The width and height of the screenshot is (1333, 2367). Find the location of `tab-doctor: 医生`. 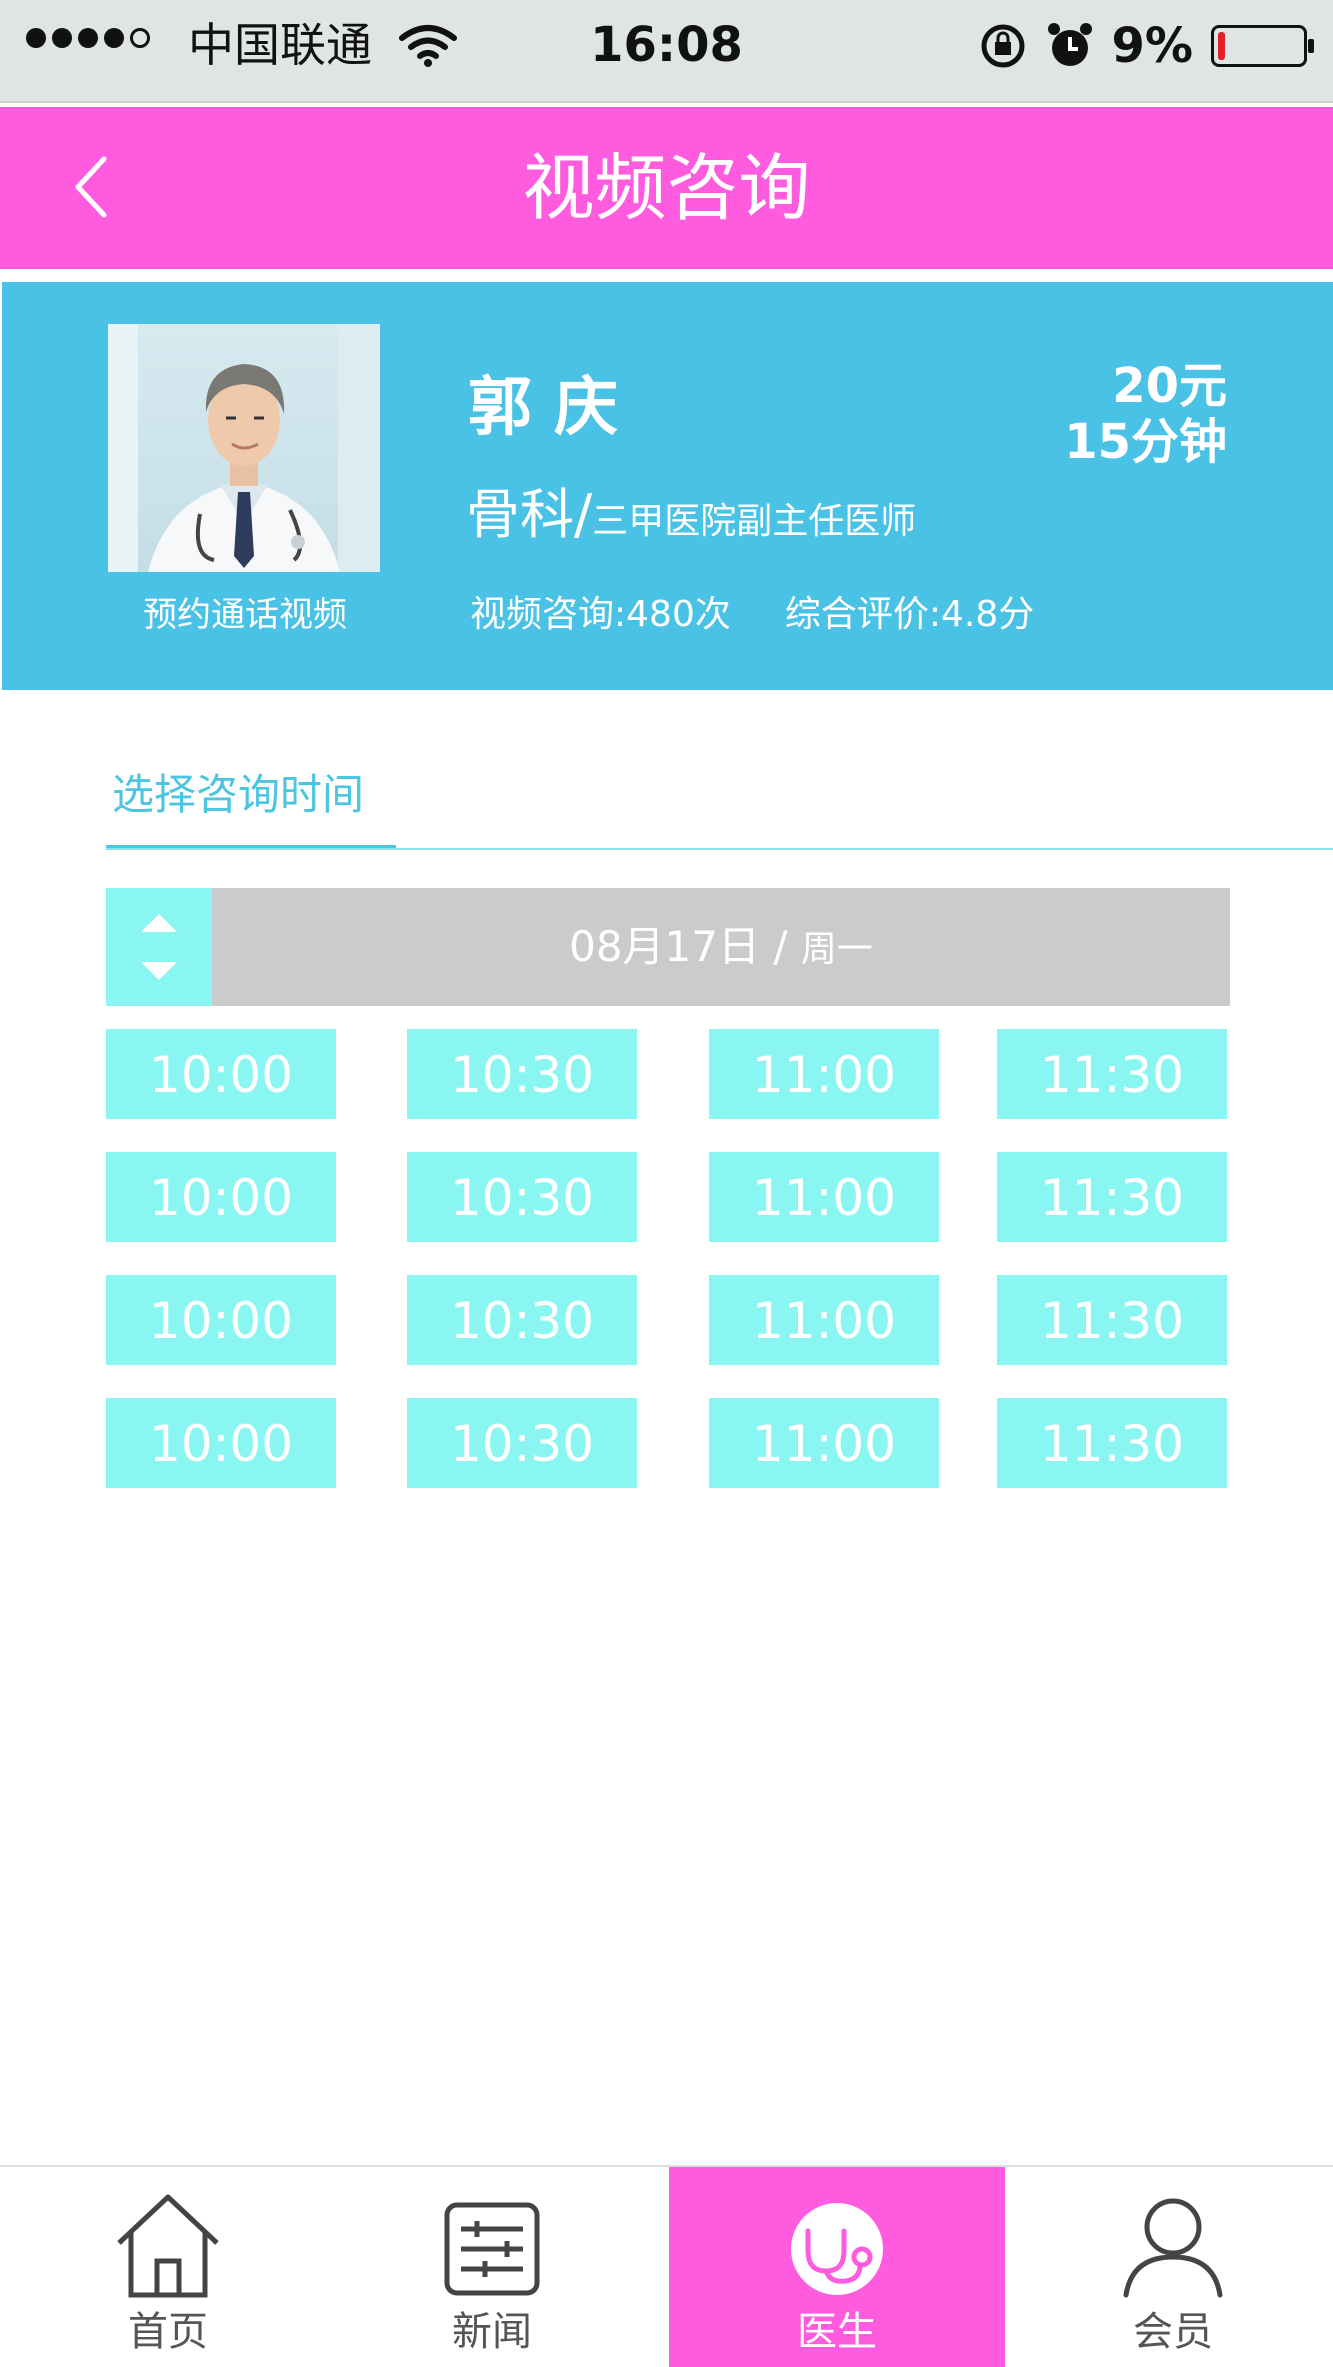

tab-doctor: 医生 is located at coordinates (837, 2267).